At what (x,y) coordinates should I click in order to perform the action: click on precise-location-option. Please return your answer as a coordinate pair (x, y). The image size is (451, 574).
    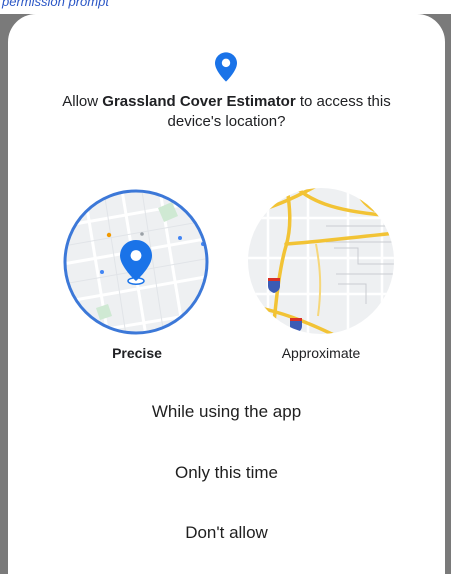
    Looking at the image, I should click on (136, 262).